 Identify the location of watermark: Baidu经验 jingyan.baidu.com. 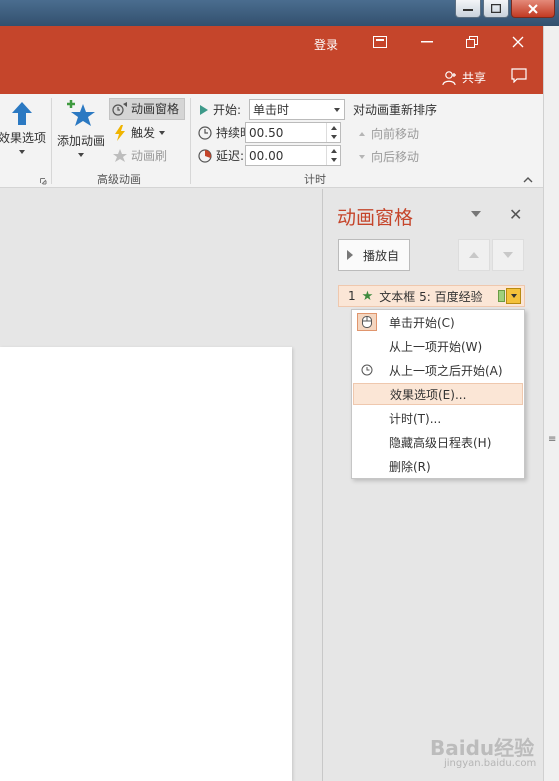
(490, 747).